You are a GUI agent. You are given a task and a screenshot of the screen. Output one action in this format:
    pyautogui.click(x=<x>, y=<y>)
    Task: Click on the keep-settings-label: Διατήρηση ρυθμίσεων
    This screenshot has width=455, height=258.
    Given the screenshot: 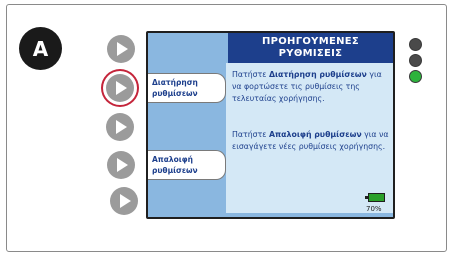 What is the action you would take?
    pyautogui.click(x=175, y=88)
    